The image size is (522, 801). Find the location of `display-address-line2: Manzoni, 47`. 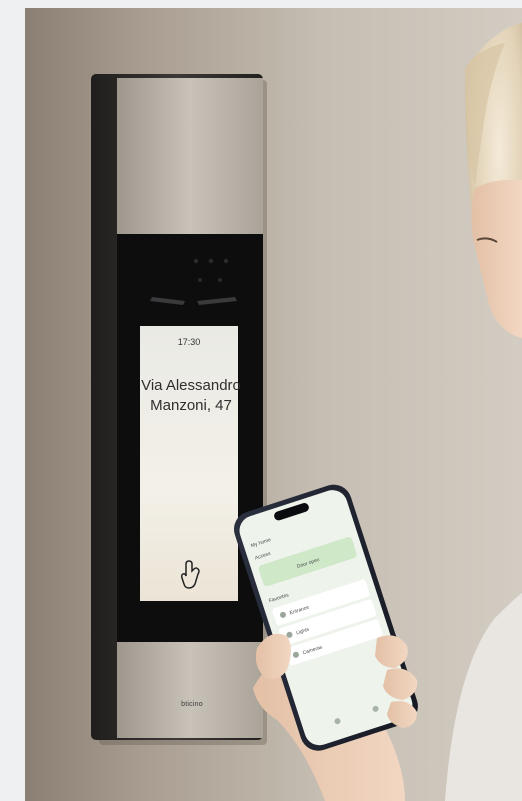

display-address-line2: Manzoni, 47 is located at coordinates (191, 405).